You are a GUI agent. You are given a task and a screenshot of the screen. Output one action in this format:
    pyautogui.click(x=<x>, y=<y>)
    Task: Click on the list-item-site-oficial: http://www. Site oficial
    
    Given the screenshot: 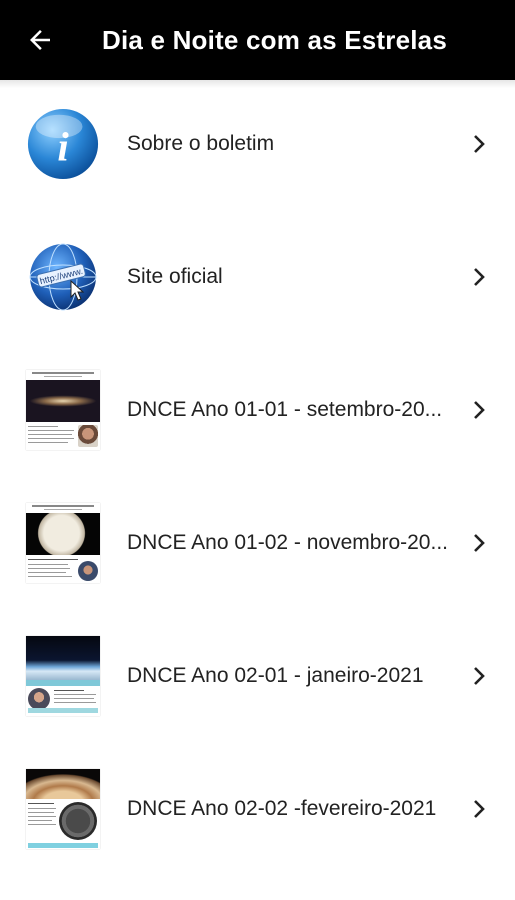 What is the action you would take?
    pyautogui.click(x=257, y=276)
    